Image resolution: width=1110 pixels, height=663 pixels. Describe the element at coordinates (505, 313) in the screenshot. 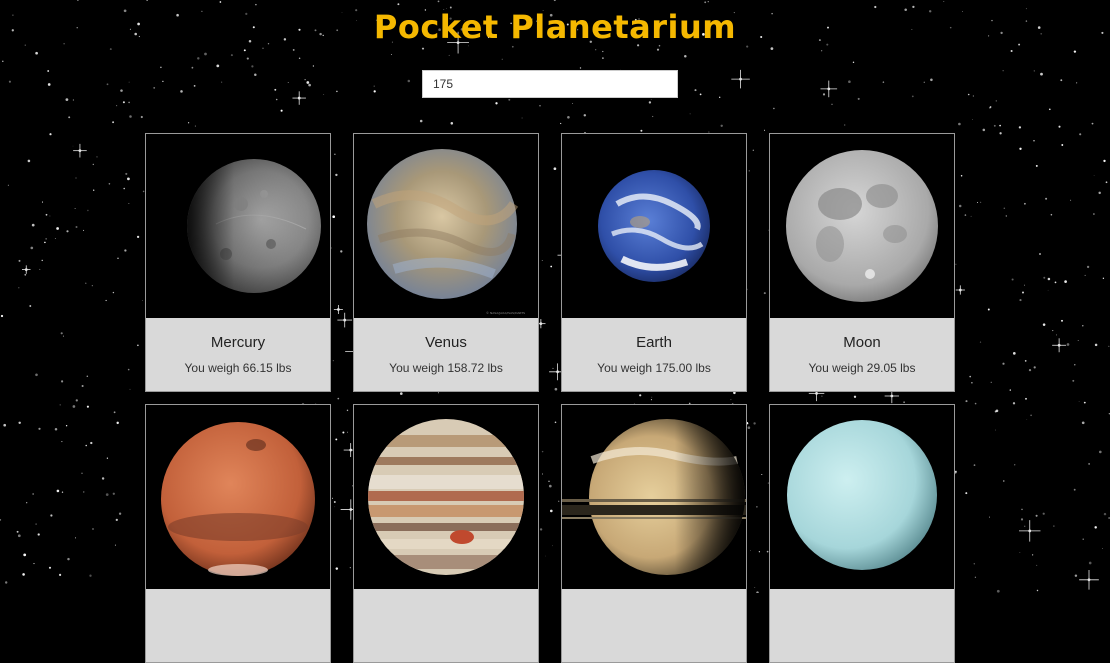

I see `svg-text: © NASA/JAXA/ISAS/DARTS` at that location.